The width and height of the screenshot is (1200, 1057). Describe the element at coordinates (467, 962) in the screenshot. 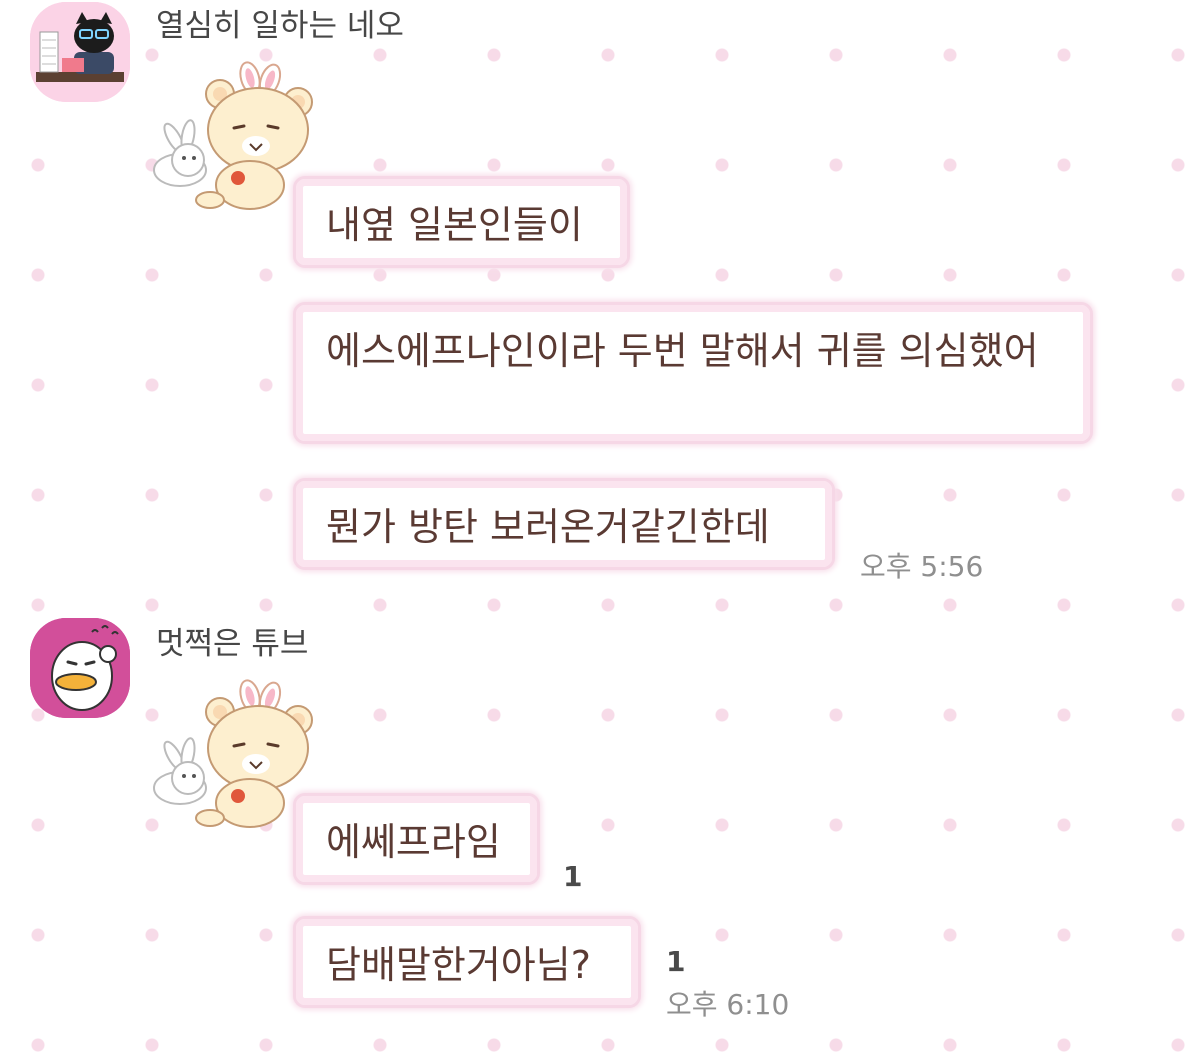

I see `message-bubble: 담배말한거아님?` at that location.